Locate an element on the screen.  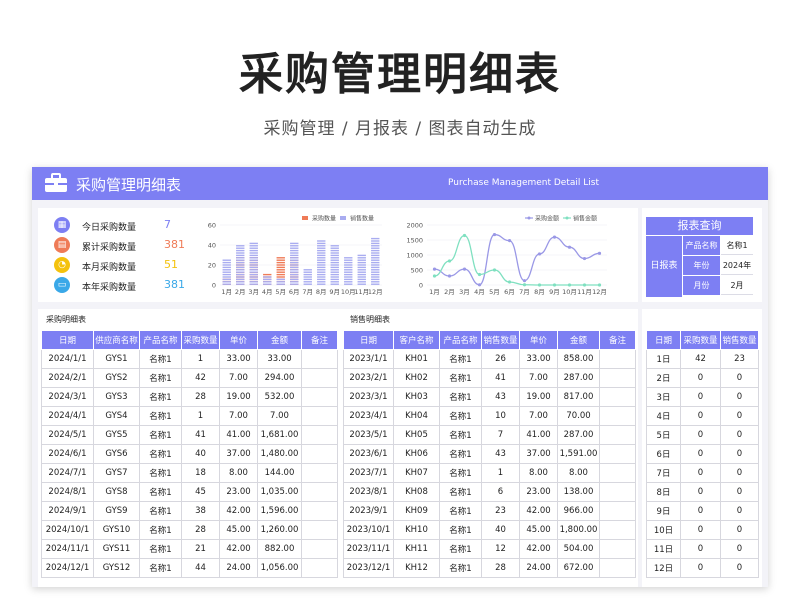
table-cell: GYS12 is located at coordinates (116, 568).